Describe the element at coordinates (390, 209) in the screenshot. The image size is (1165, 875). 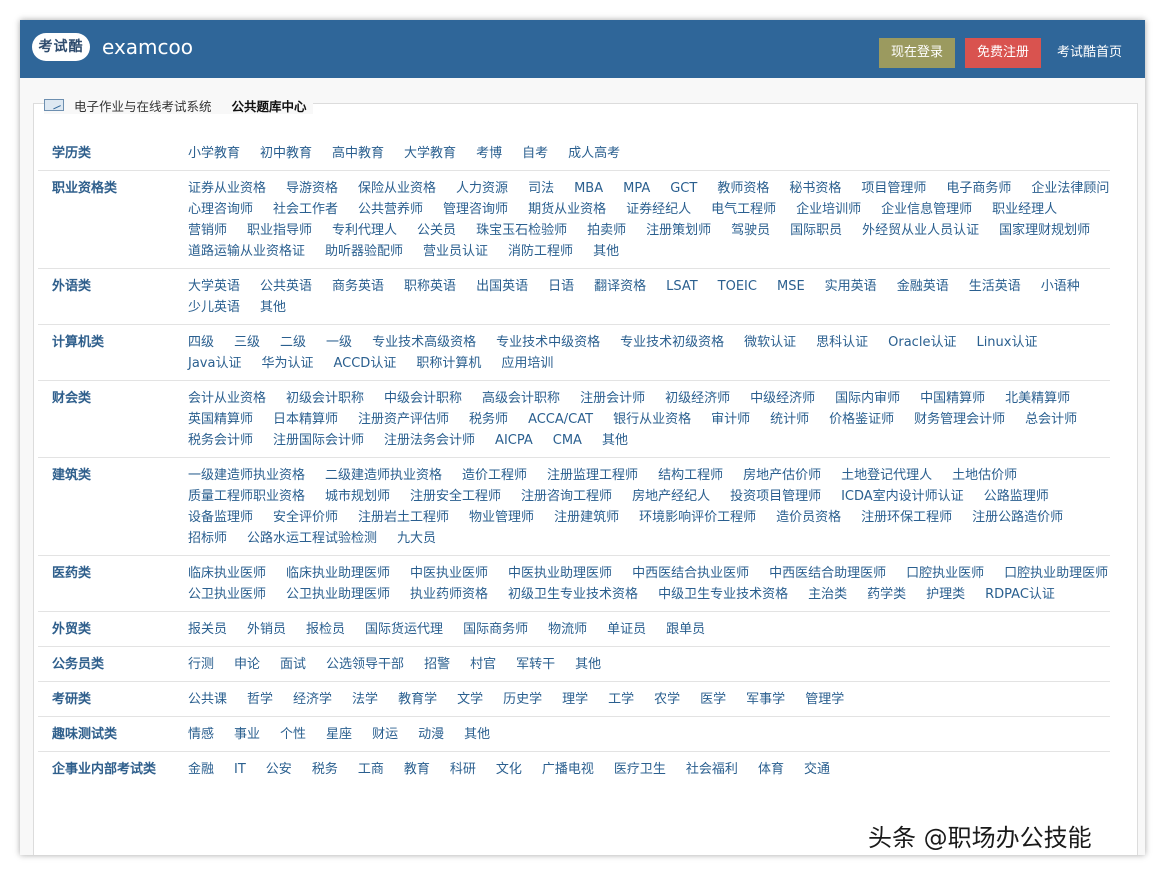
I see `subcategory-link: 公共营养师` at that location.